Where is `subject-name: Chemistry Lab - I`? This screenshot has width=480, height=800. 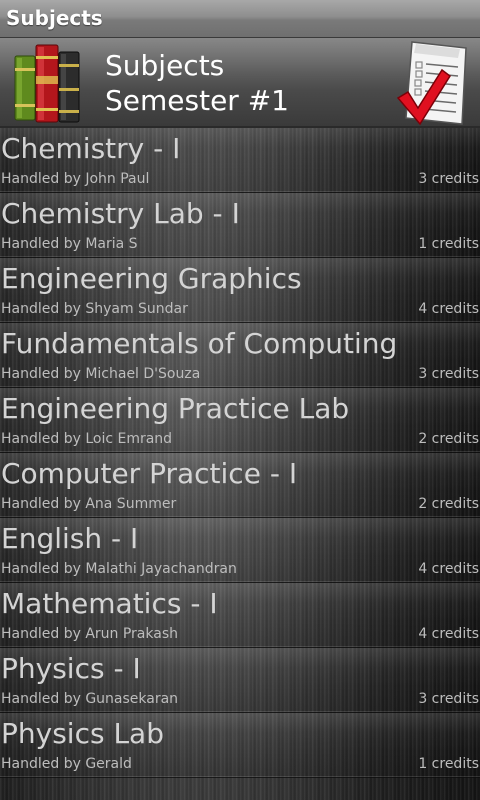 subject-name: Chemistry Lab - I is located at coordinates (120, 213).